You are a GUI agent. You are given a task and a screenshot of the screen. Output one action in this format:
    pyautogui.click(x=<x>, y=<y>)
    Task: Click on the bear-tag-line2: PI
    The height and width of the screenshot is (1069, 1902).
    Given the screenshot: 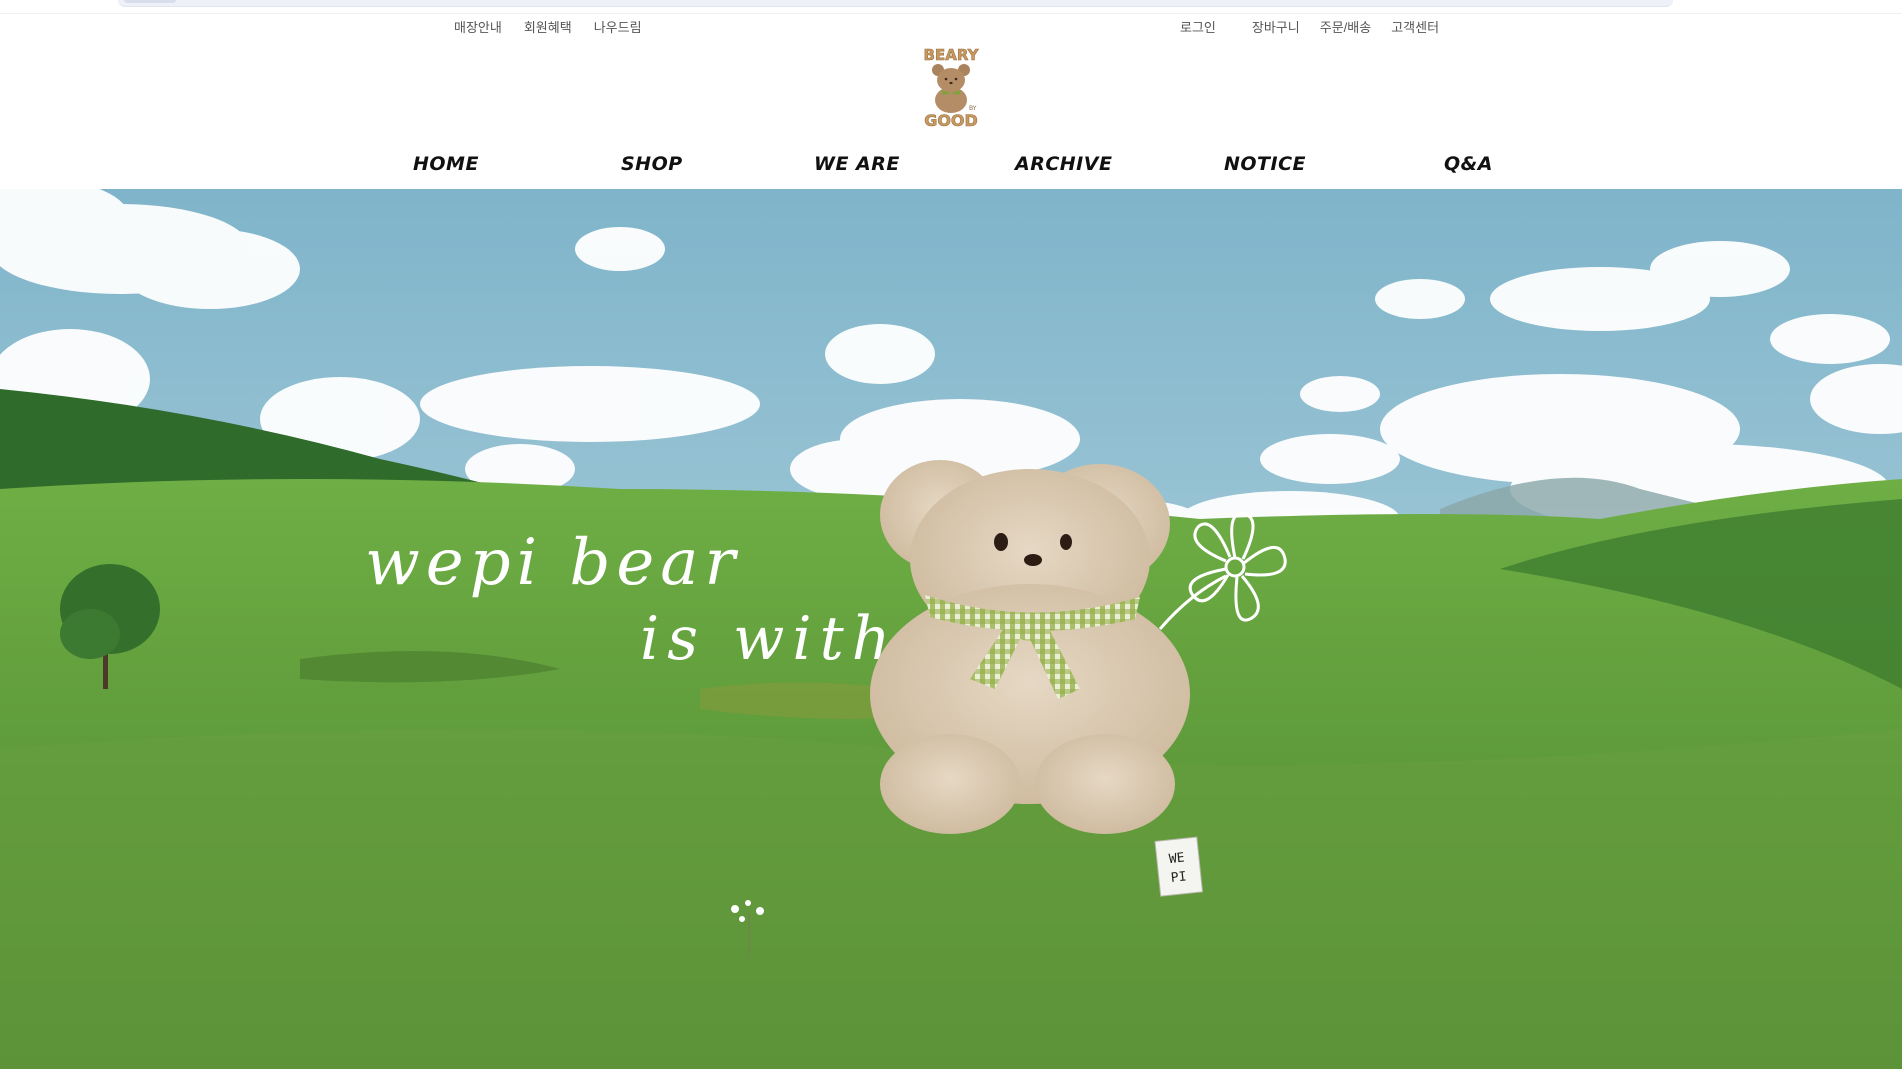 What is the action you would take?
    pyautogui.click(x=1178, y=877)
    